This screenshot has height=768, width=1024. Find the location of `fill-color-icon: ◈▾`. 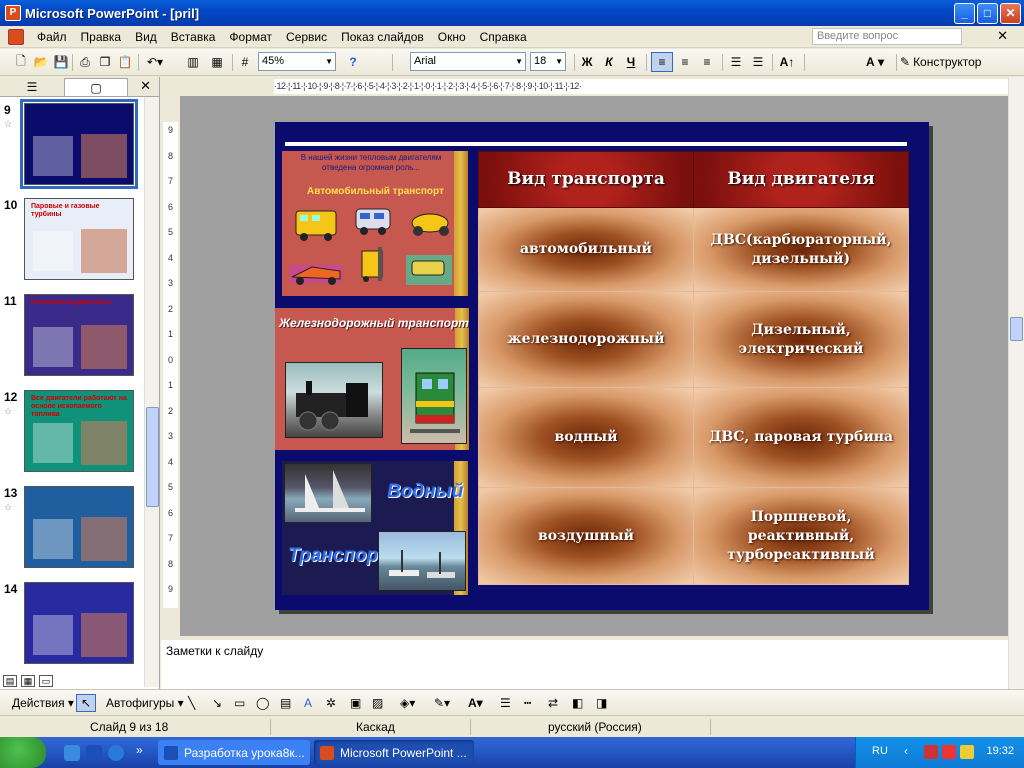

fill-color-icon: ◈▾ is located at coordinates (407, 703).